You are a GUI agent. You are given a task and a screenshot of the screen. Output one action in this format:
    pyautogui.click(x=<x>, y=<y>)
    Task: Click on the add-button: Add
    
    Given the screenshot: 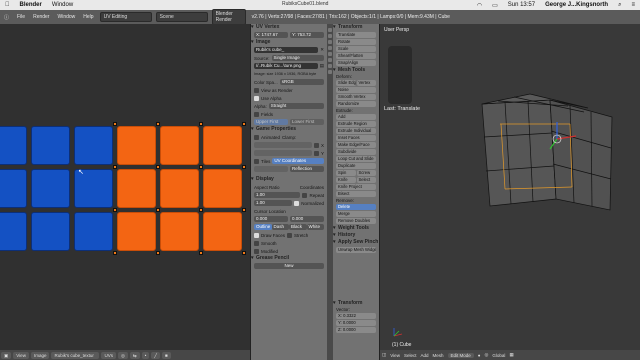 What is the action you would take?
    pyautogui.click(x=356, y=117)
    